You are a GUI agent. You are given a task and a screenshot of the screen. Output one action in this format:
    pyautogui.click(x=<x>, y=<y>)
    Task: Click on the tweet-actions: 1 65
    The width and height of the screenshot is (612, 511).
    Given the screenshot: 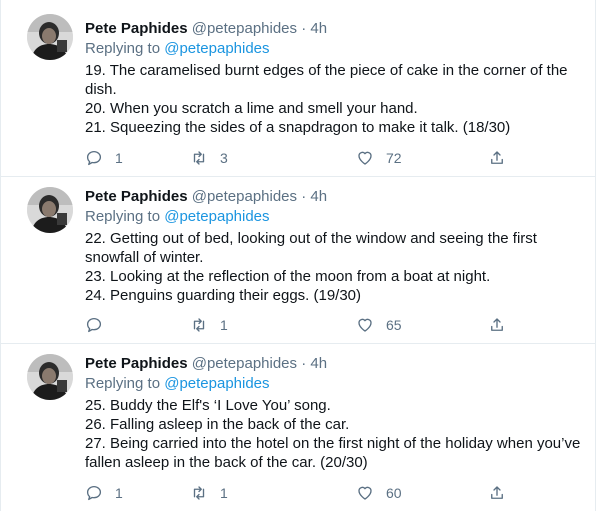 What is the action you would take?
    pyautogui.click(x=300, y=326)
    